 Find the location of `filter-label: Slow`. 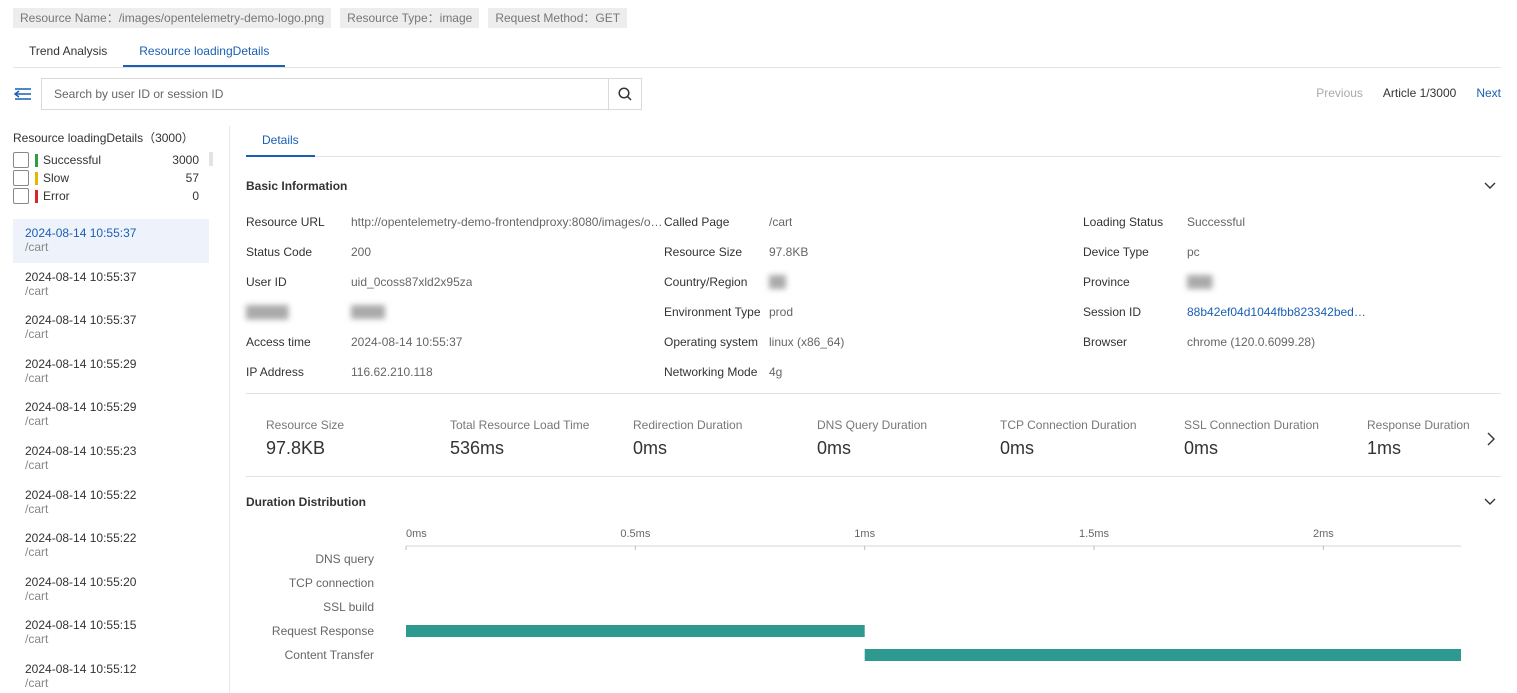

filter-label: Slow is located at coordinates (56, 178).